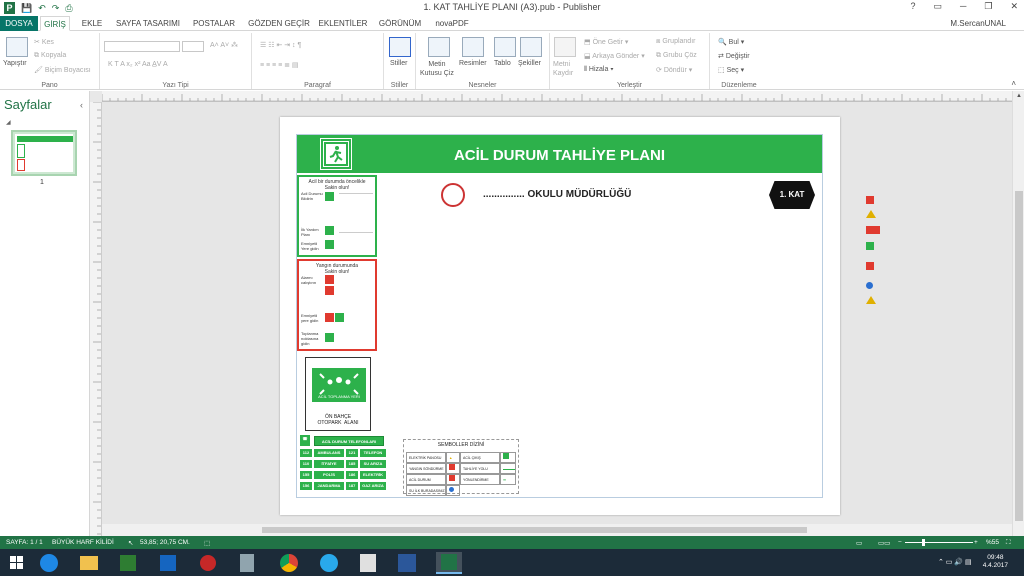 This screenshot has height=576, width=1024. What do you see at coordinates (557, 96) in the screenshot?
I see `horizontal-ruler` at bounding box center [557, 96].